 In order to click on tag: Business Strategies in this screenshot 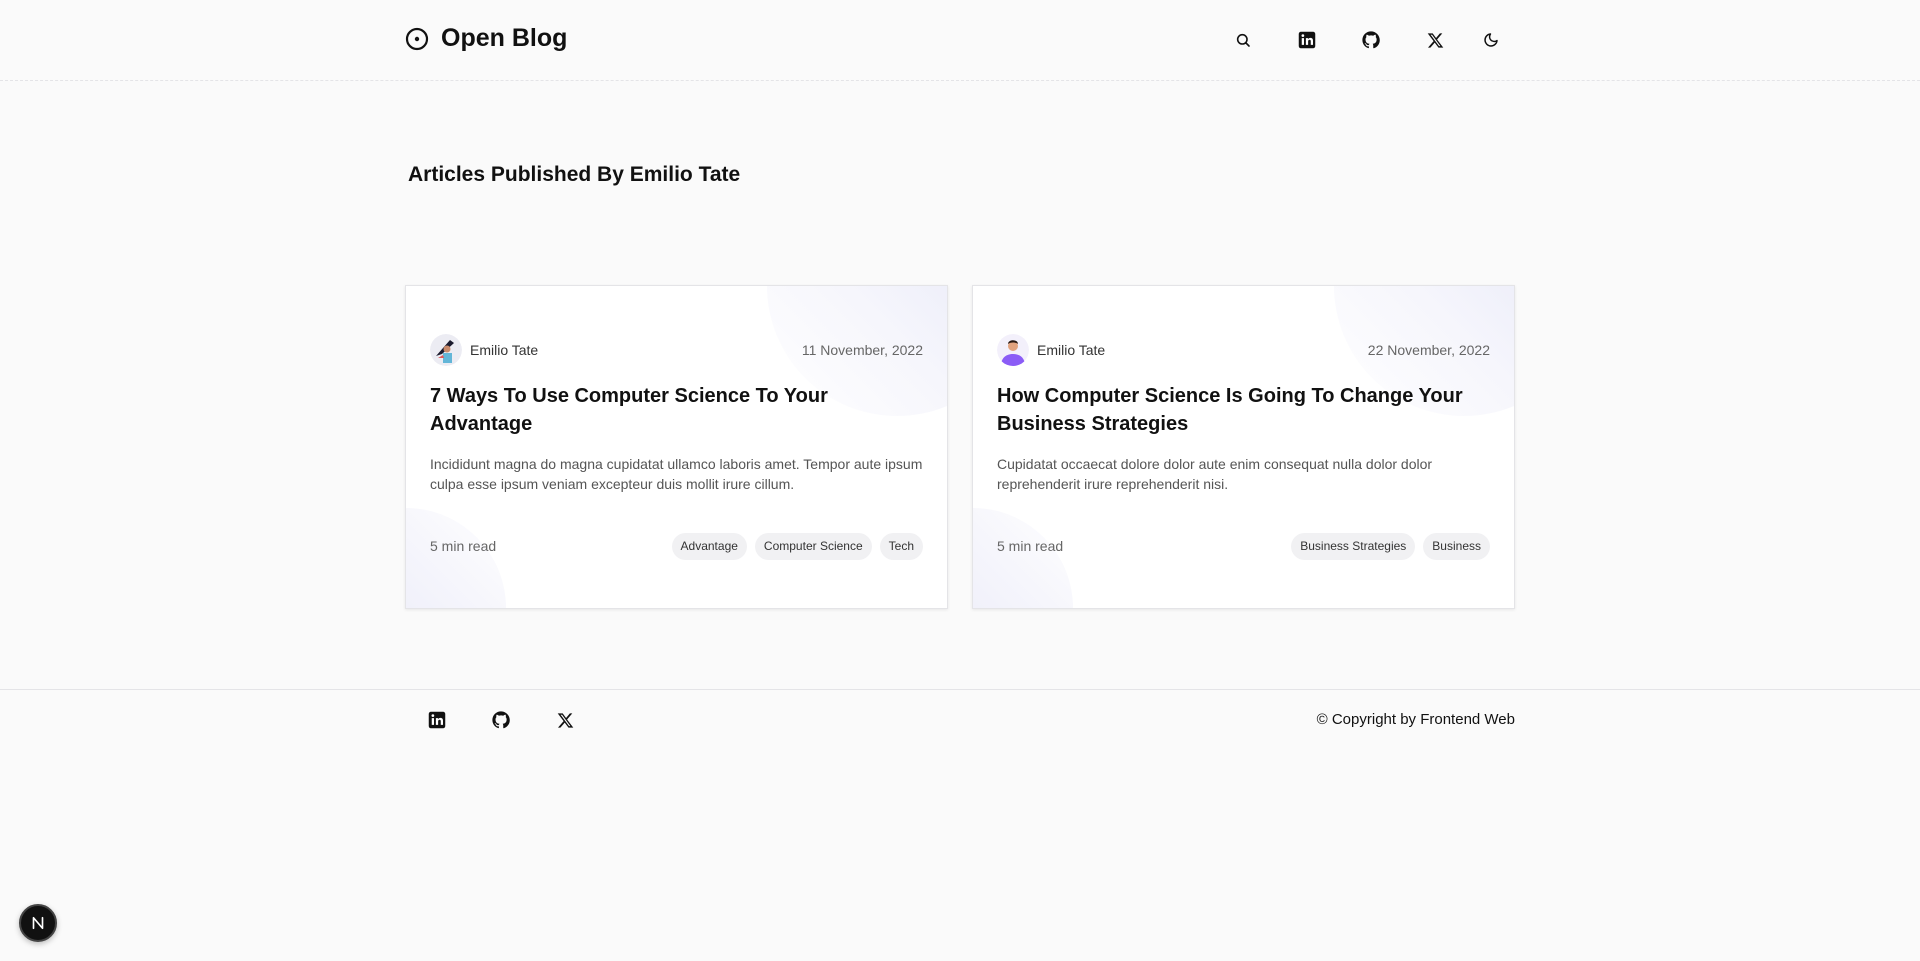, I will do `click(1353, 546)`.